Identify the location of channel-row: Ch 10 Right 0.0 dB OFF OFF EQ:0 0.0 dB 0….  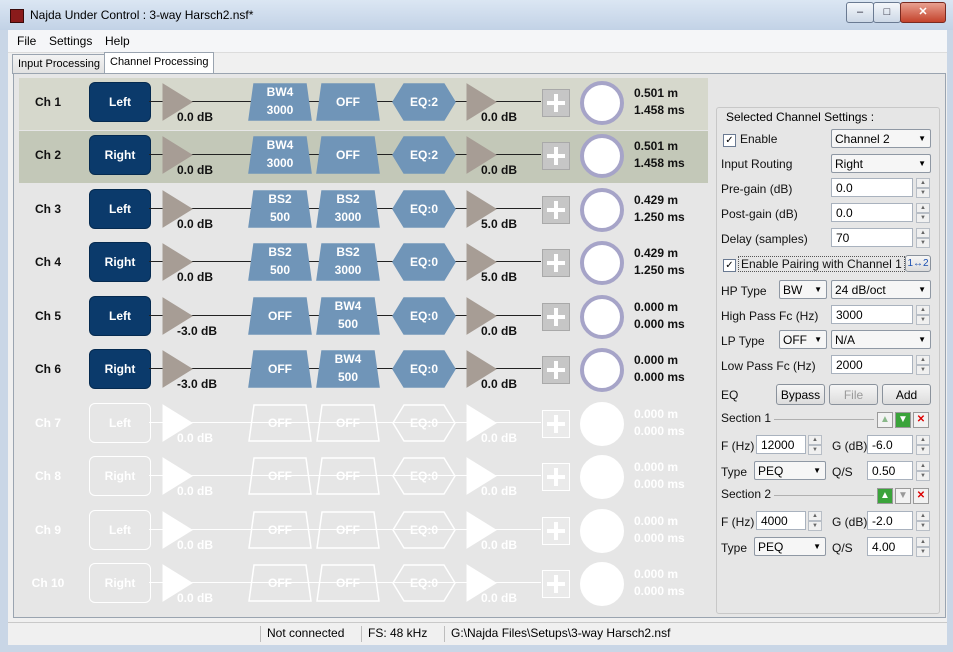
(363, 585).